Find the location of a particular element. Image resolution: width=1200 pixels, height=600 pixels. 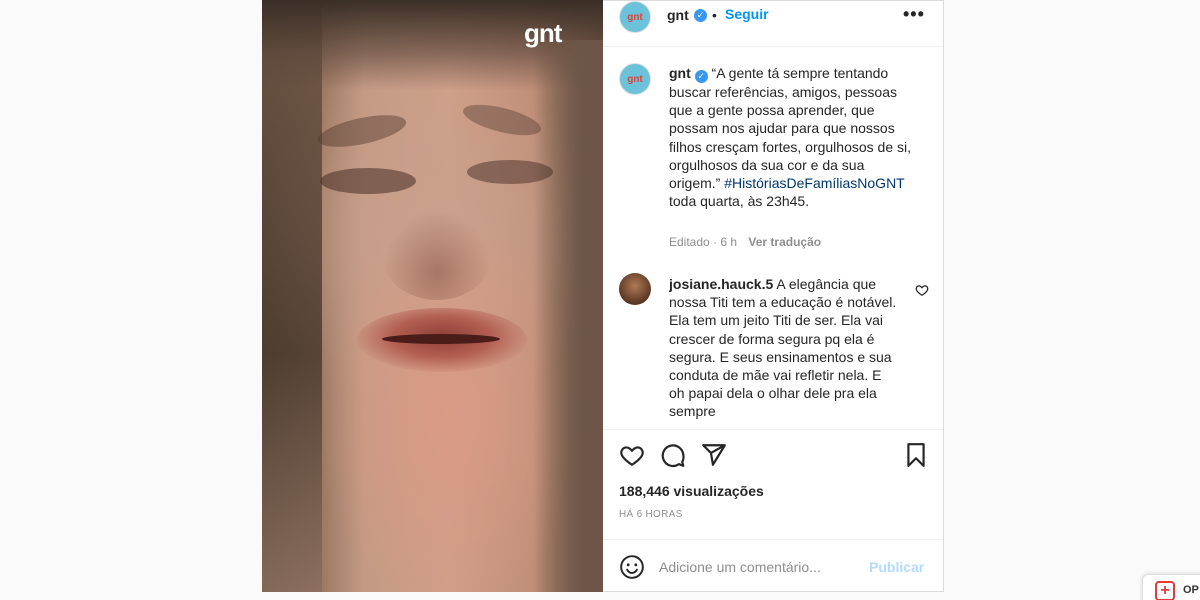

hair-right-shape is located at coordinates (568, 316).